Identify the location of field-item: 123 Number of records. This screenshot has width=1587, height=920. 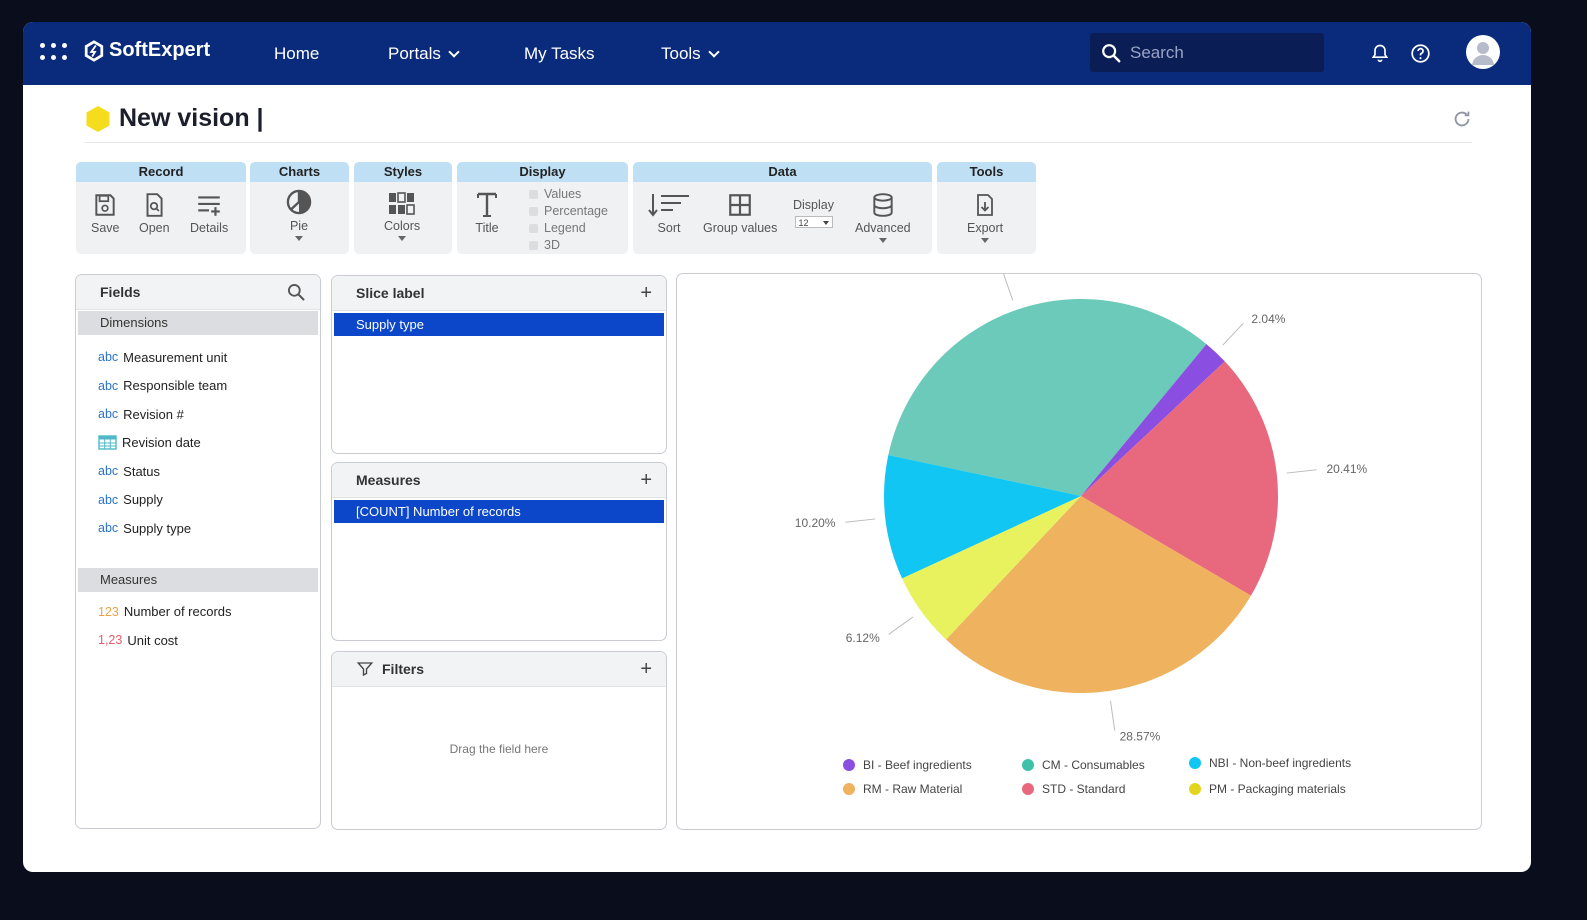
(198, 612).